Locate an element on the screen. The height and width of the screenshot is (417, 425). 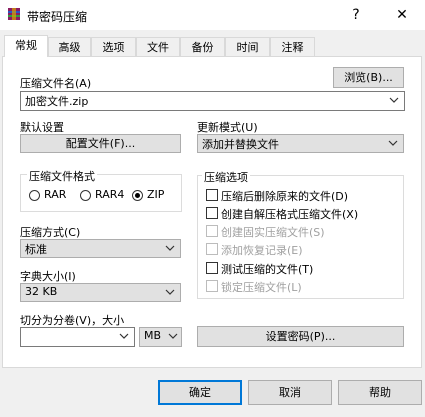
help-button: 帮助 is located at coordinates (380, 392).